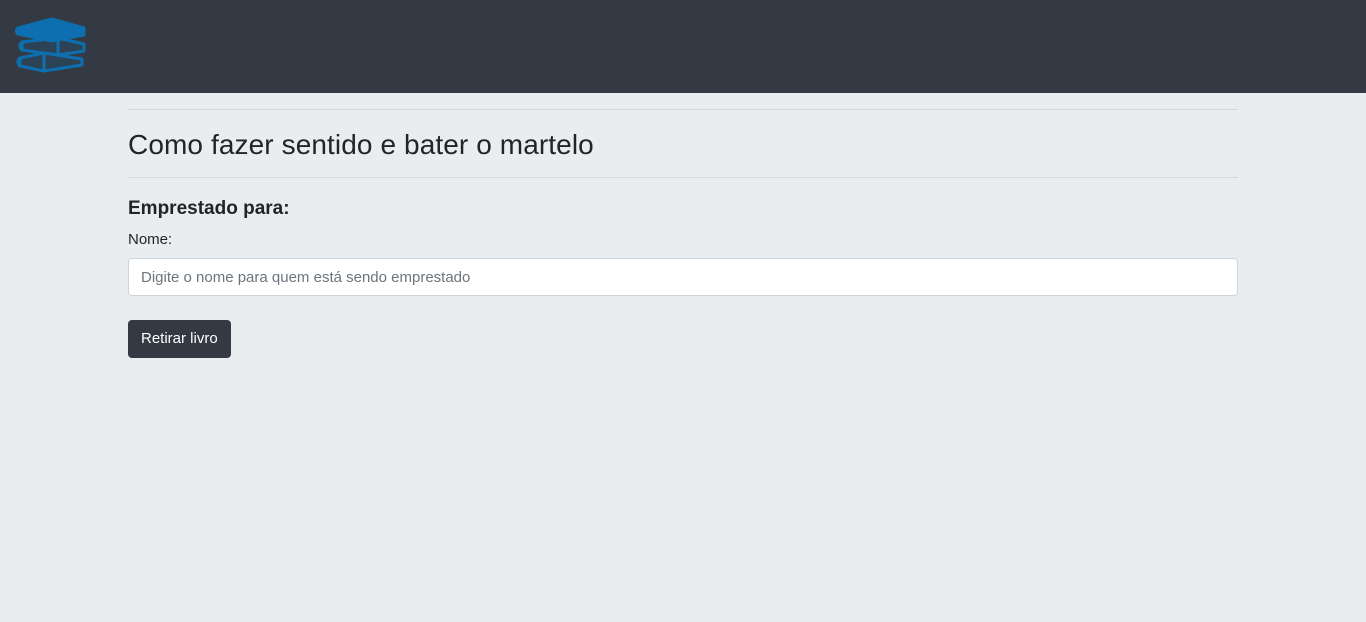  What do you see at coordinates (150, 239) in the screenshot?
I see `name-label: Nome:` at bounding box center [150, 239].